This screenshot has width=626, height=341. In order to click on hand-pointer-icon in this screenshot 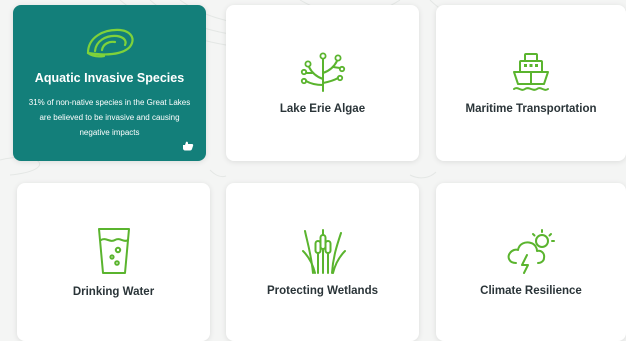, I will do `click(188, 146)`.